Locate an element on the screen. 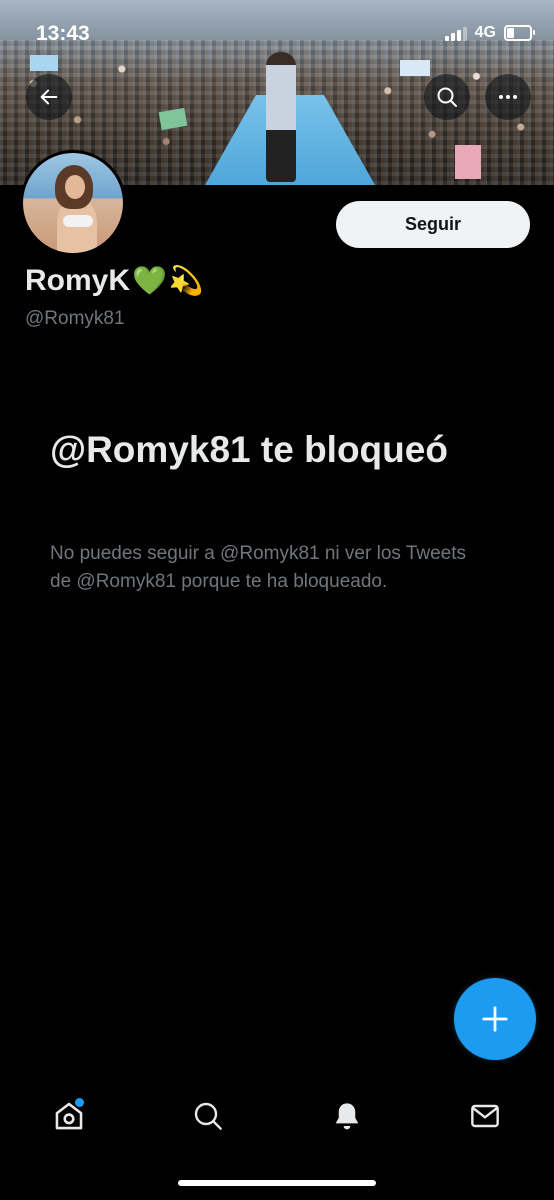 Image resolution: width=554 pixels, height=1200 pixels. banner-search-button is located at coordinates (447, 97).